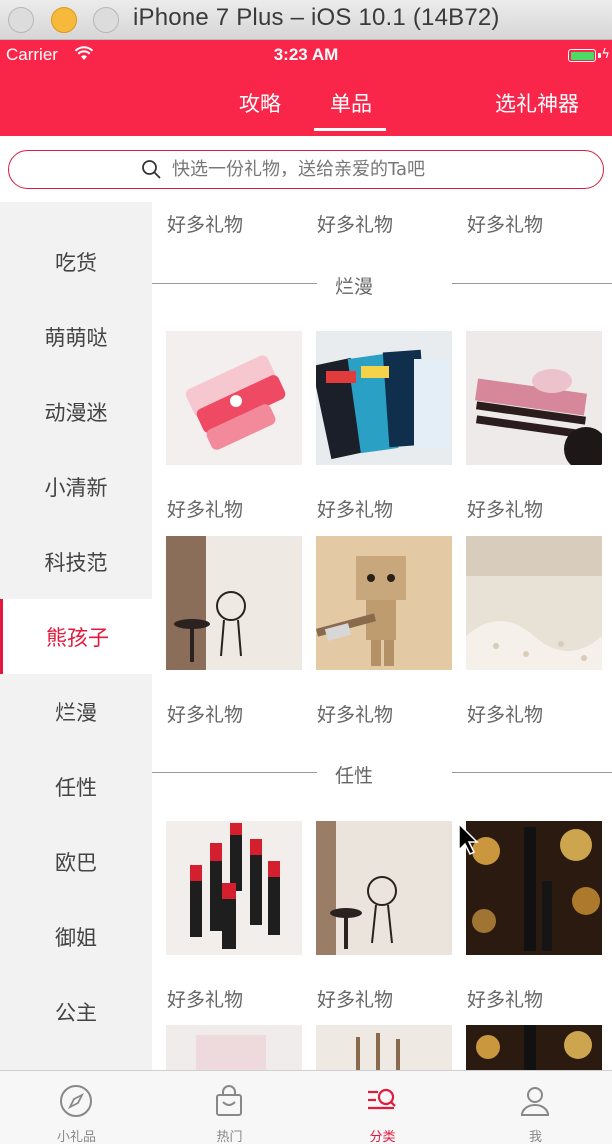 This screenshot has width=612, height=1144. I want to click on tabbar-item-category: 分类, so click(382, 1107).